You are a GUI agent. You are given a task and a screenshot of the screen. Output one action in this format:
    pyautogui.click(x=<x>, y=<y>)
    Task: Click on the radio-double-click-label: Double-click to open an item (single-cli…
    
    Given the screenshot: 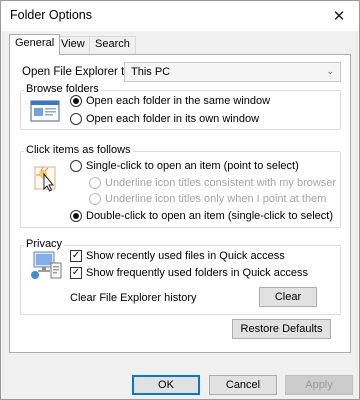 What is the action you would take?
    pyautogui.click(x=209, y=216)
    